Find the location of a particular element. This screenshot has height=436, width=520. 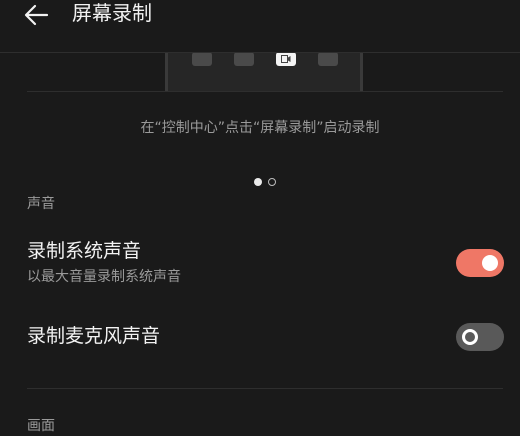

arrow-left-icon is located at coordinates (36, 15).